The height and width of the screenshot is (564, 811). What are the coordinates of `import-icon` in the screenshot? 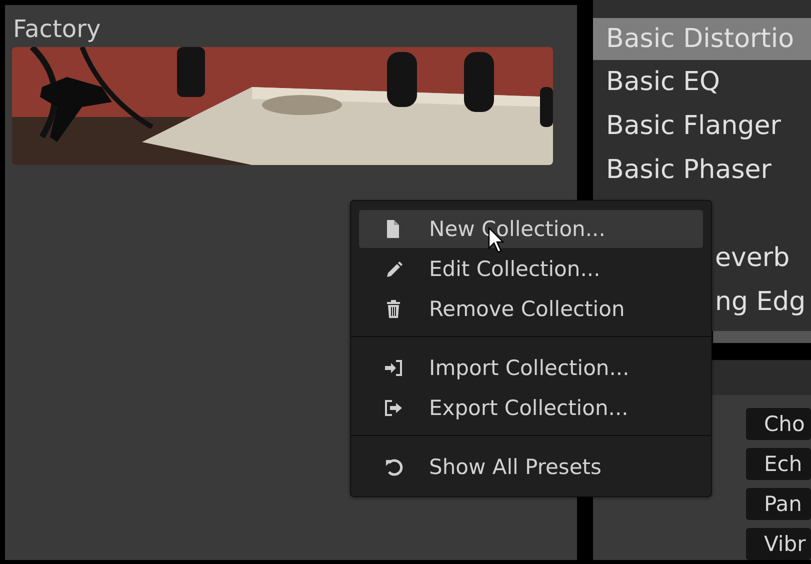 It's located at (394, 368).